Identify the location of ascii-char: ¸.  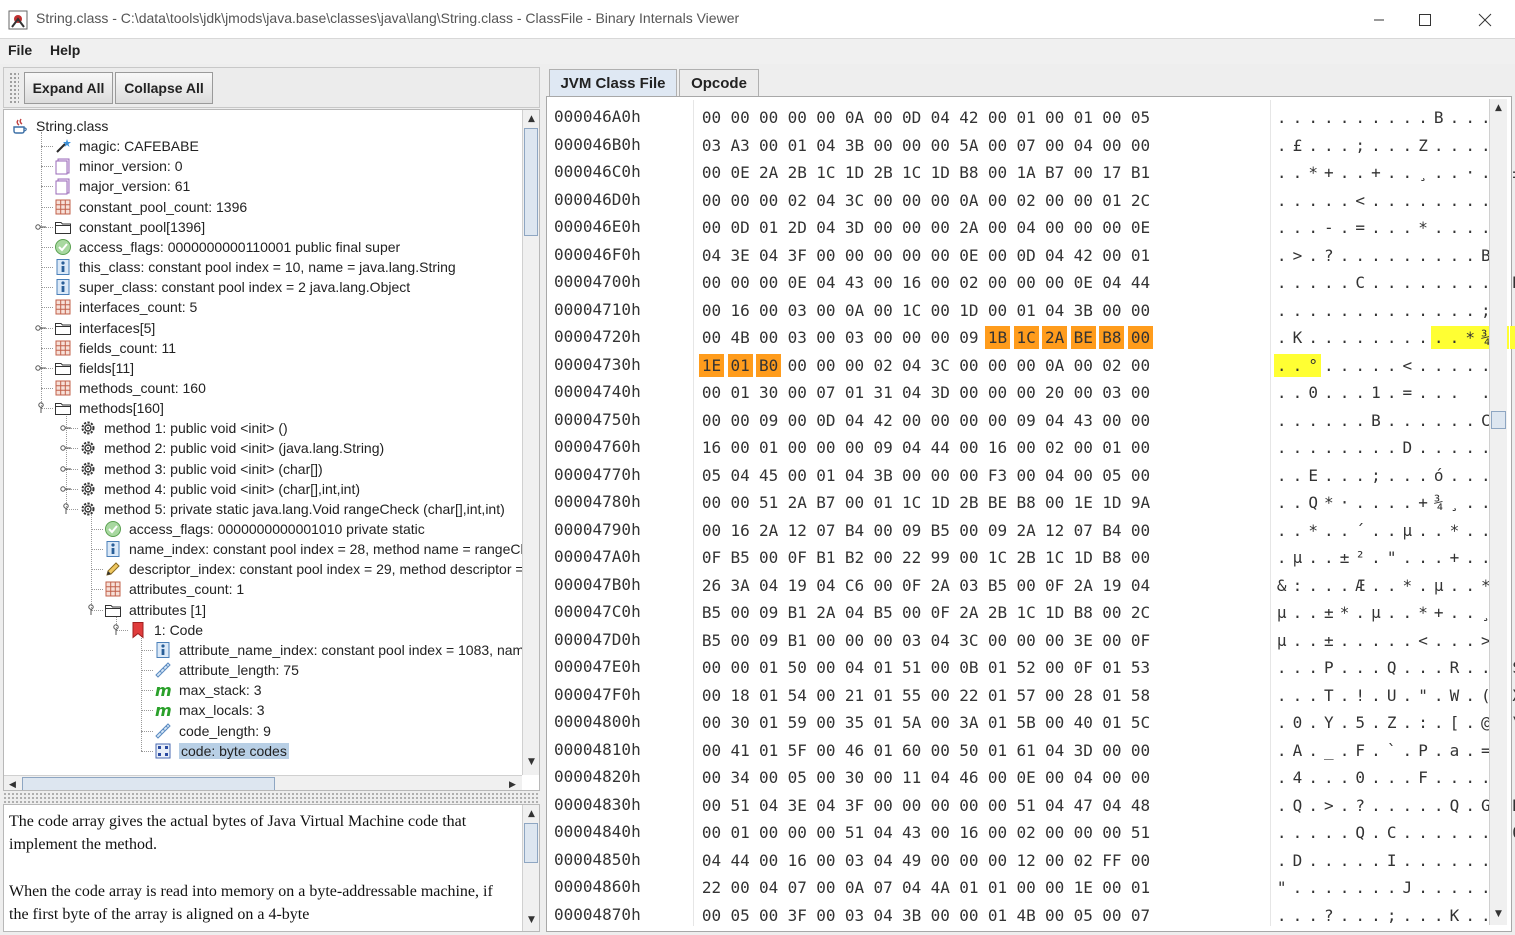
(1455, 502).